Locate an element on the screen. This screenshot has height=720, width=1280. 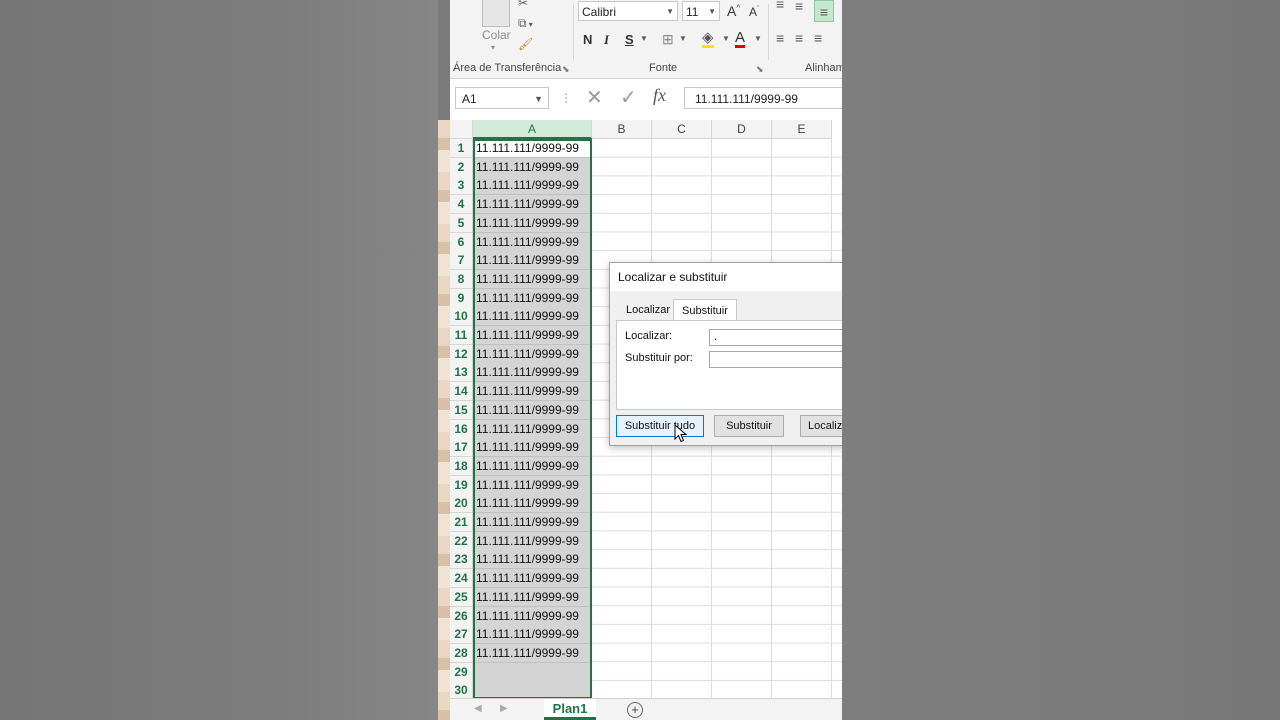
row-header: 29 is located at coordinates (461, 672).